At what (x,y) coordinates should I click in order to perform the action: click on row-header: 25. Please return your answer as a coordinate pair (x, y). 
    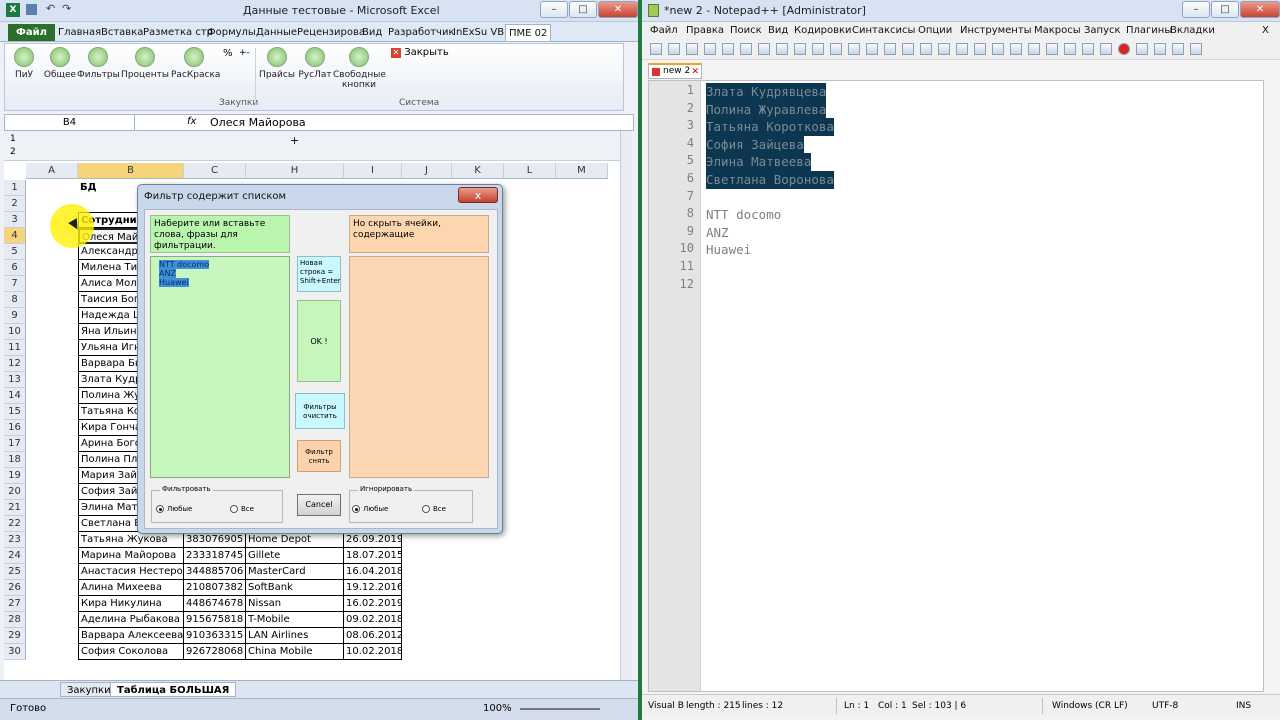
    Looking at the image, I should click on (15, 572).